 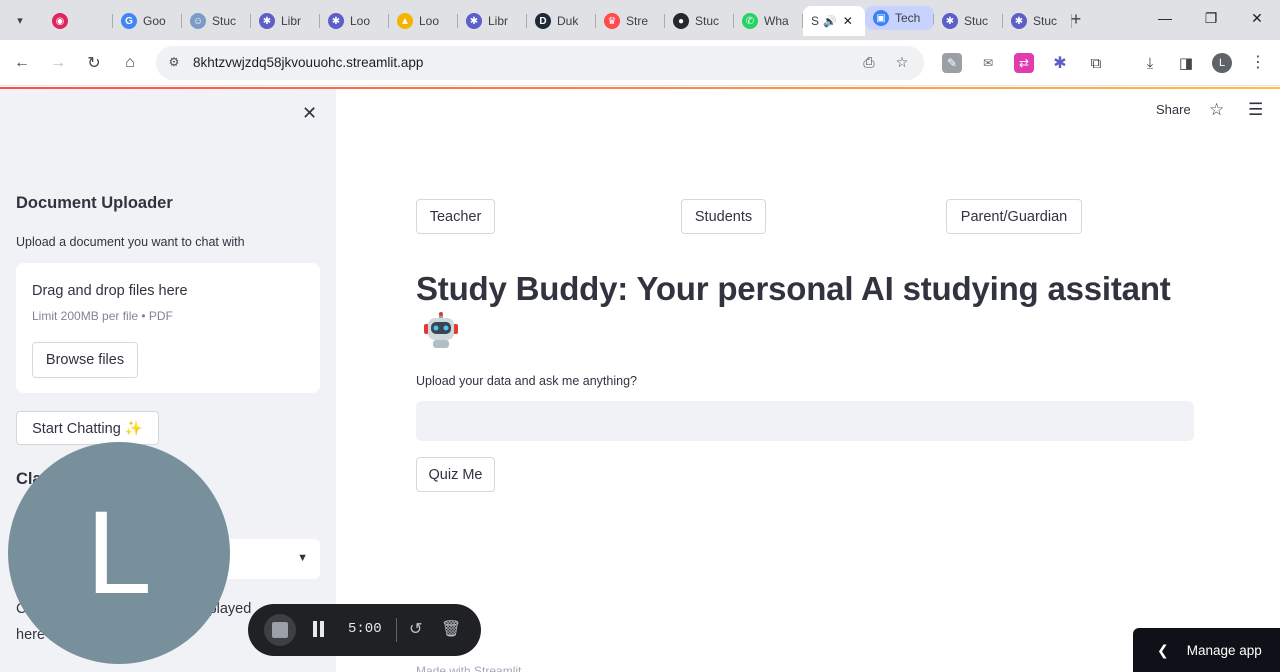 I want to click on tech-icon: ▣, so click(x=881, y=18).